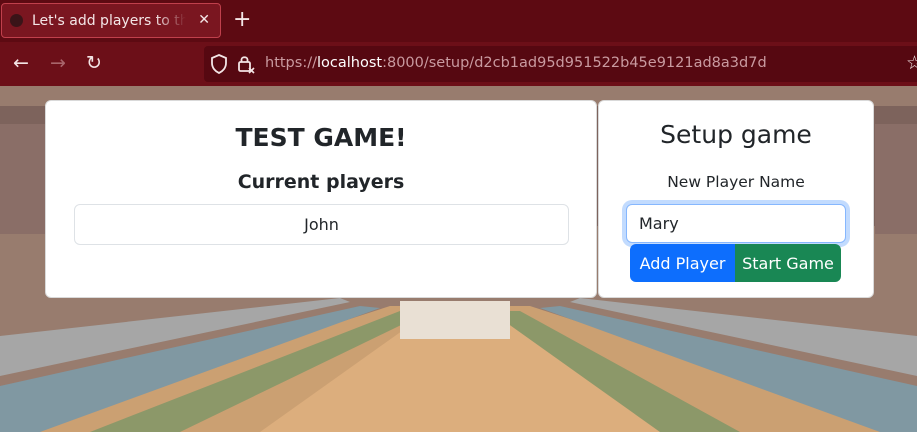 The image size is (917, 432). Describe the element at coordinates (247, 64) in the screenshot. I see `lock-icon` at that location.